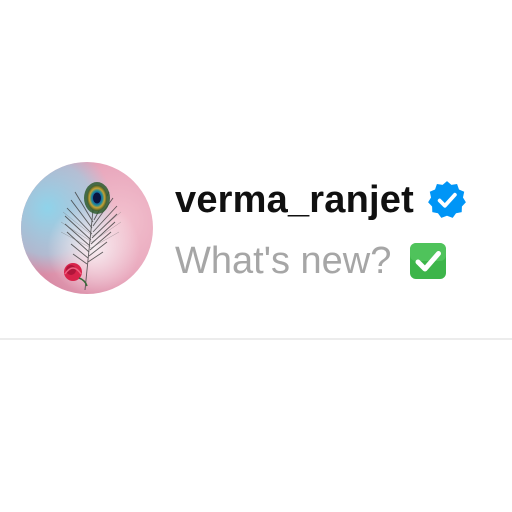 The width and height of the screenshot is (512, 512). What do you see at coordinates (294, 200) in the screenshot?
I see `username: verma_ranjet` at bounding box center [294, 200].